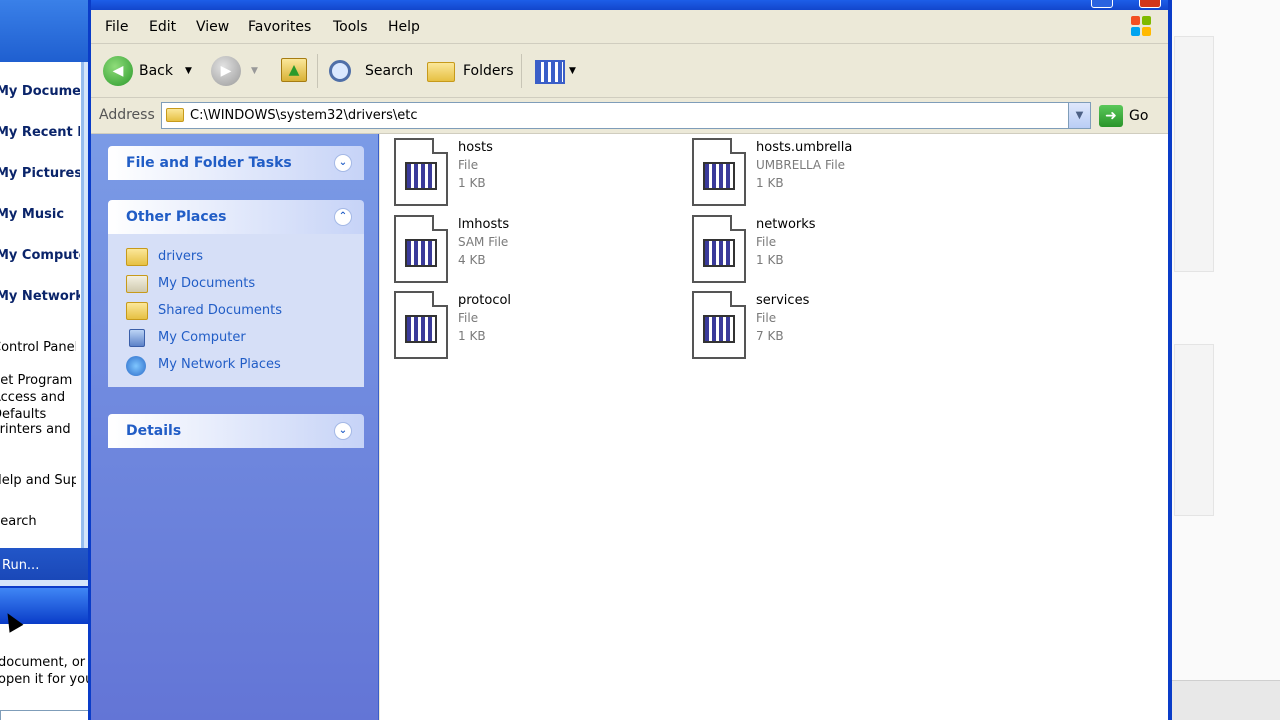 This screenshot has height=720, width=1280. Describe the element at coordinates (38, 480) in the screenshot. I see `start-item-help-support: Help and Support` at that location.